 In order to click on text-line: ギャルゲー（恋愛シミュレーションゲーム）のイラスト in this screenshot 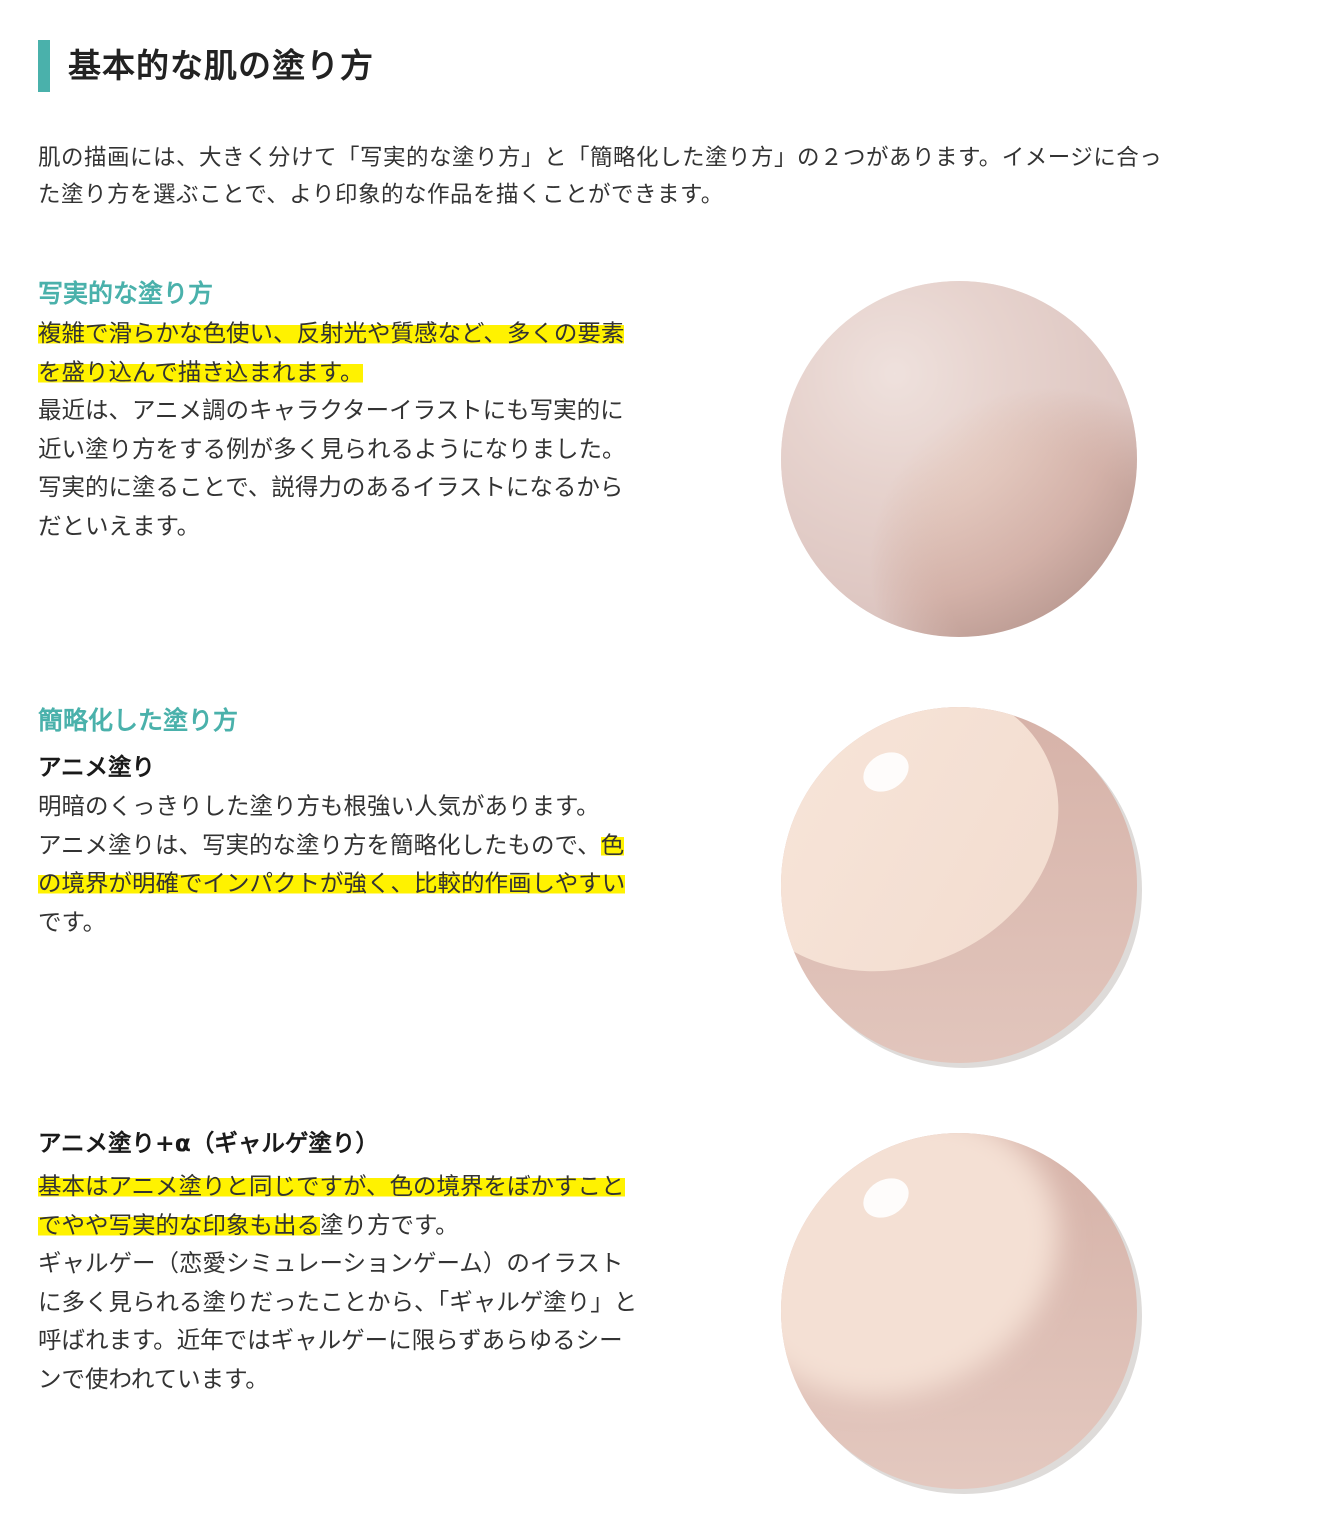, I will do `click(331, 1263)`.